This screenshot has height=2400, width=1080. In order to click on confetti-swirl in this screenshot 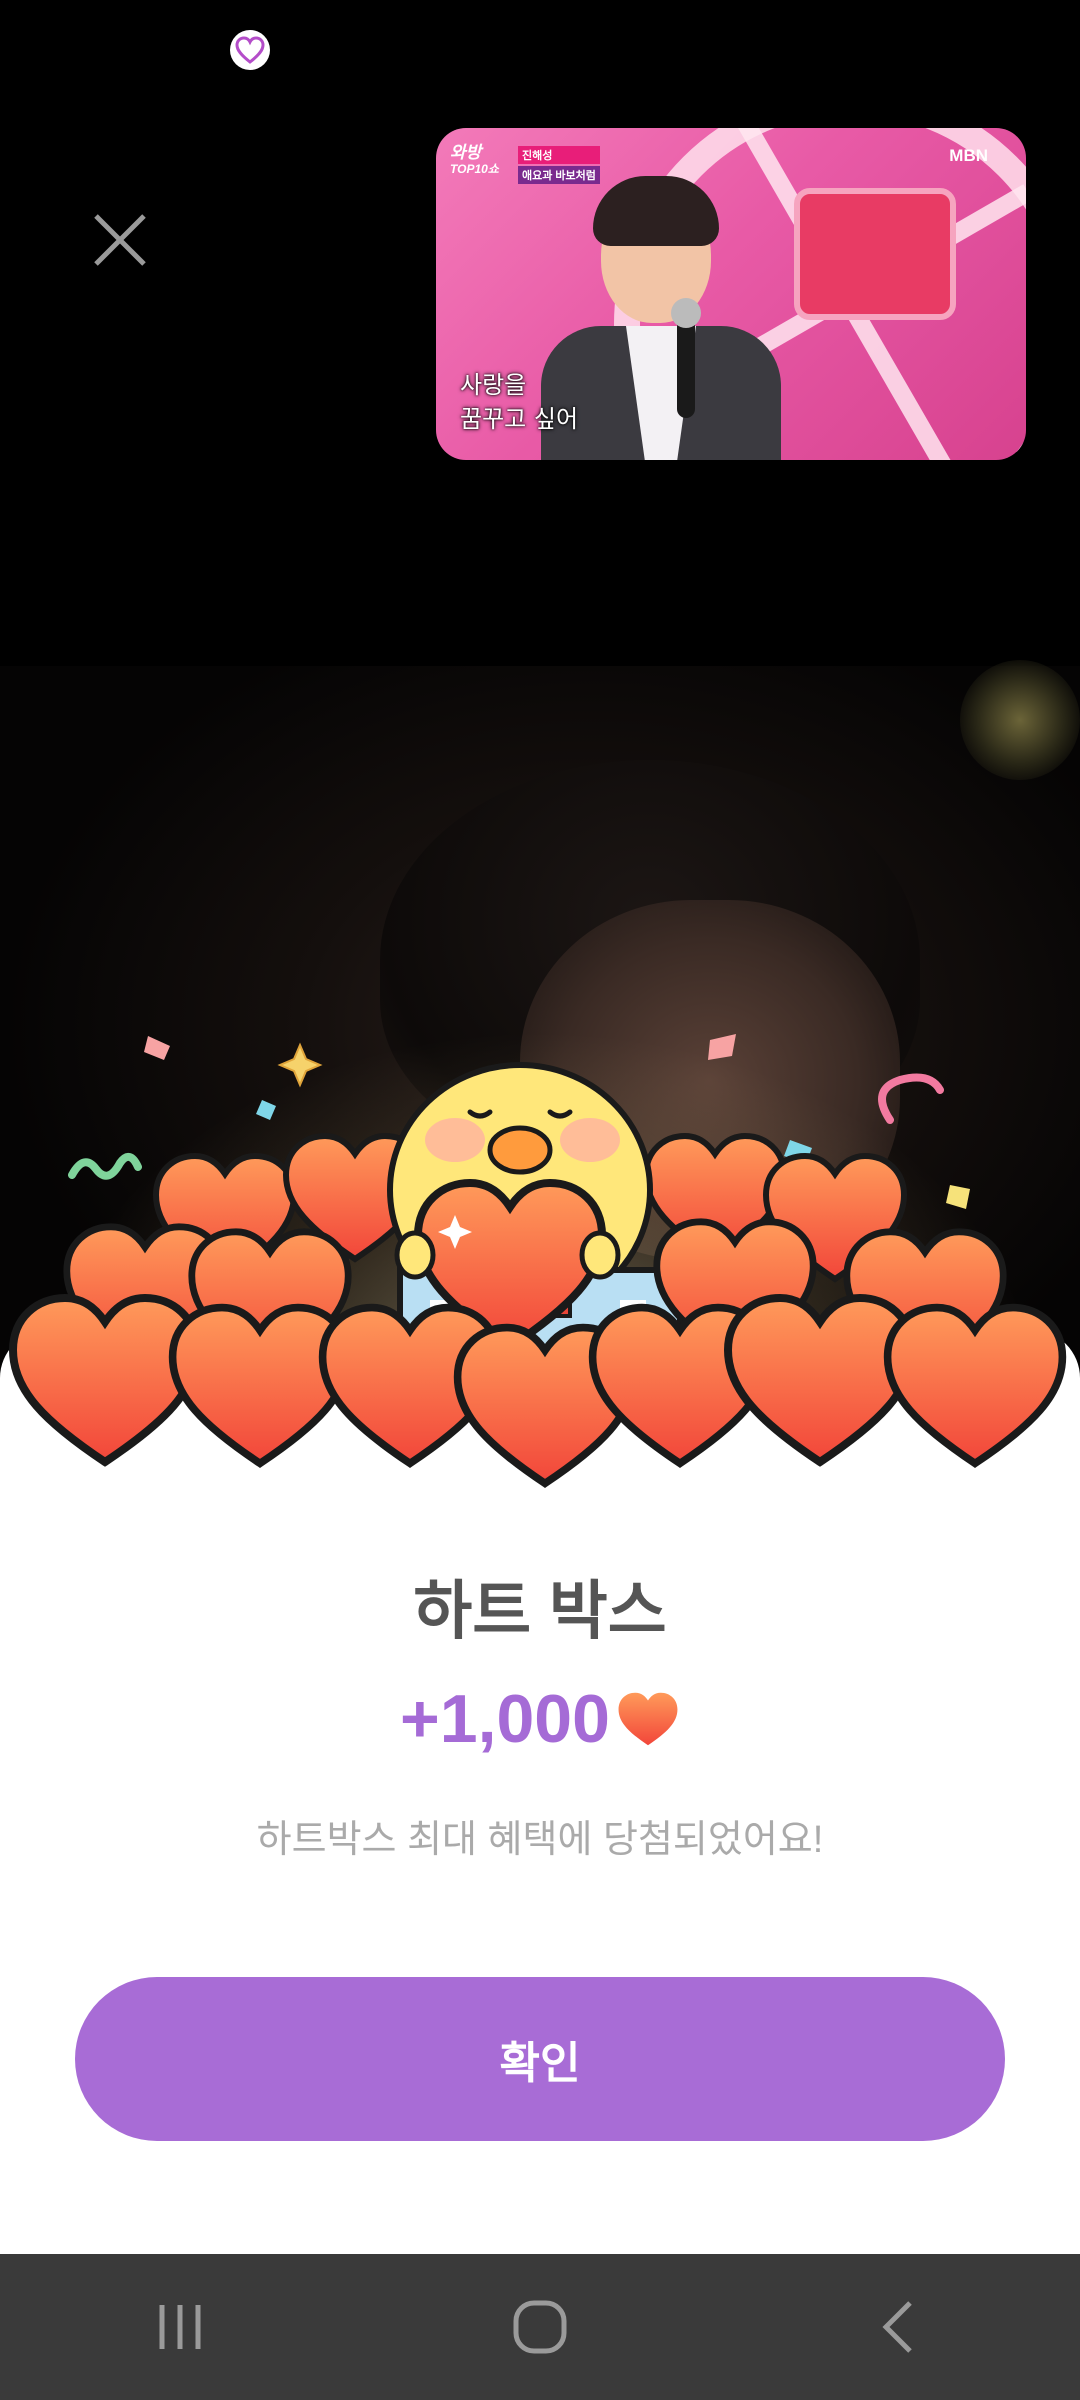, I will do `click(911, 1098)`.